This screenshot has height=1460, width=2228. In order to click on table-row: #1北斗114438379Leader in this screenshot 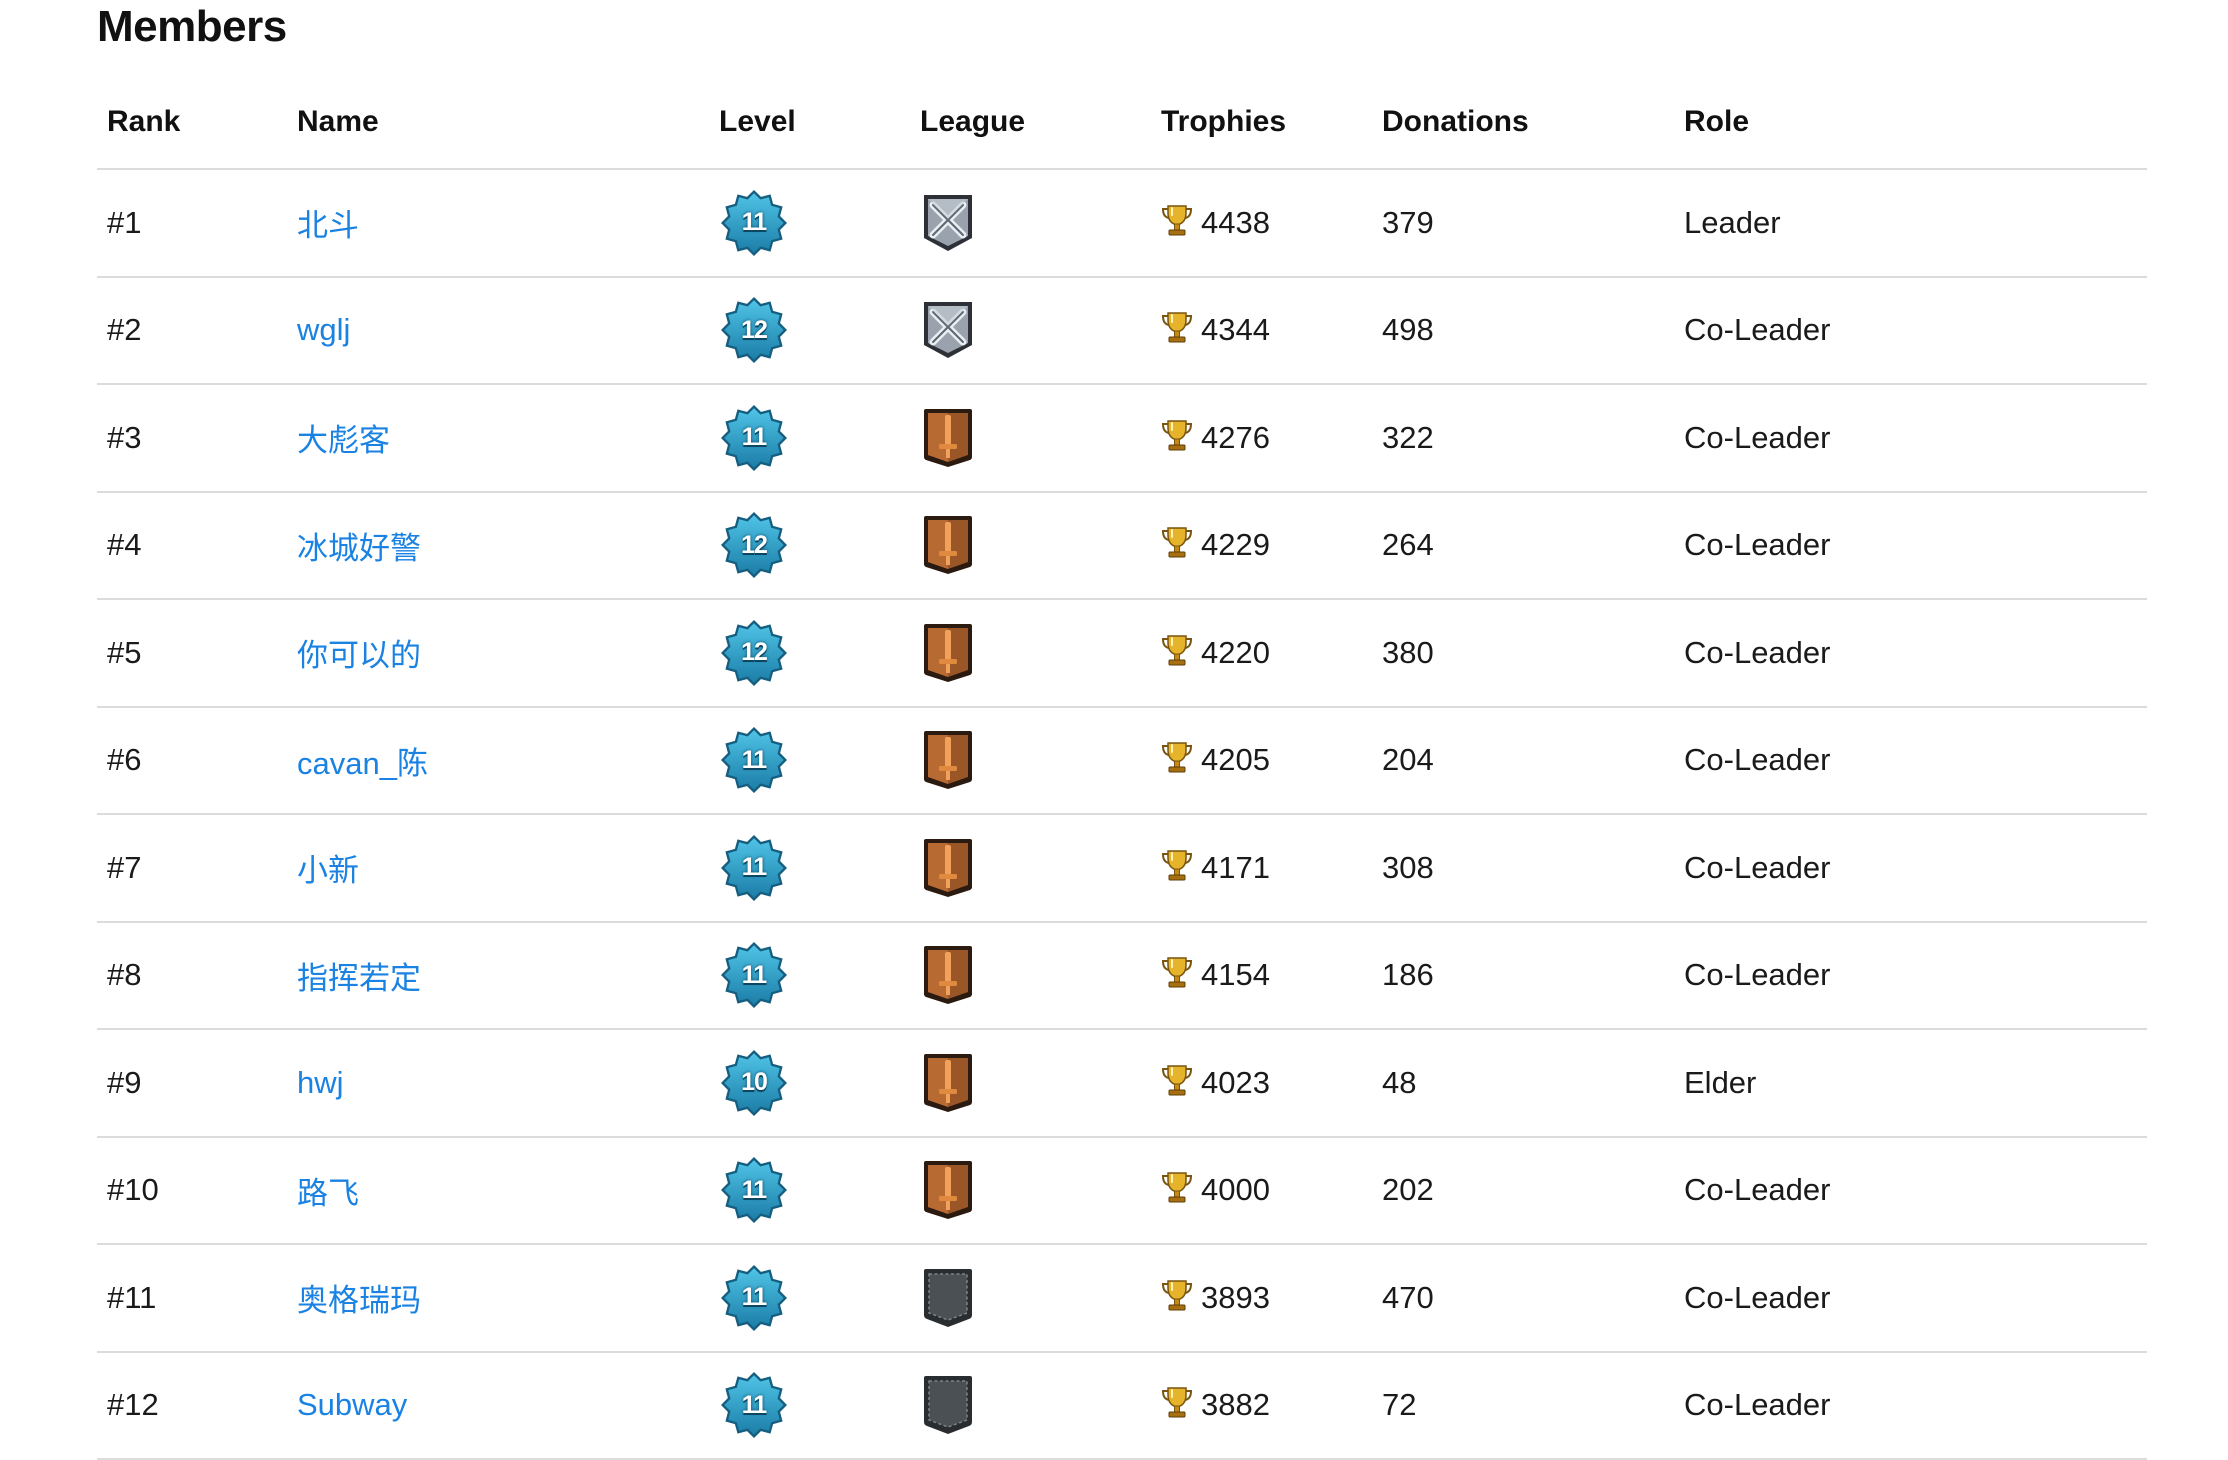, I will do `click(1122, 224)`.